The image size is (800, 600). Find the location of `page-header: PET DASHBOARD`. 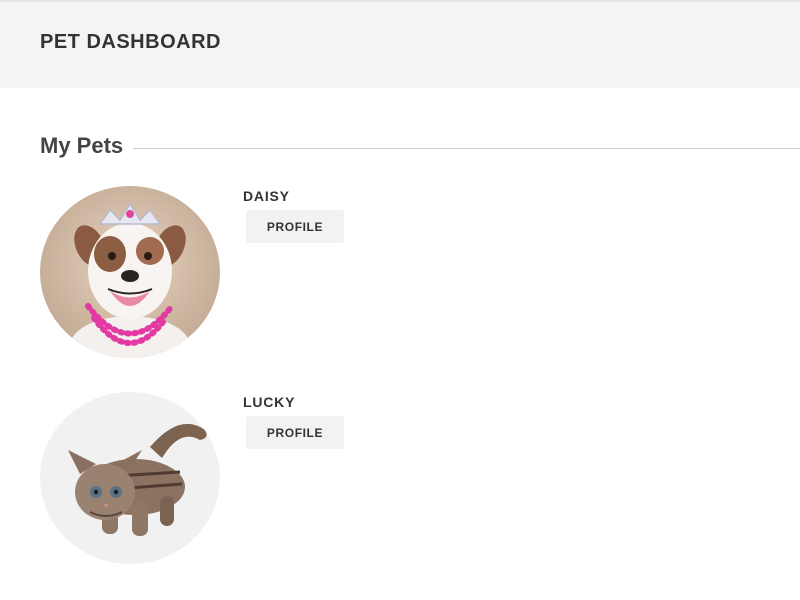

page-header: PET DASHBOARD is located at coordinates (400, 44).